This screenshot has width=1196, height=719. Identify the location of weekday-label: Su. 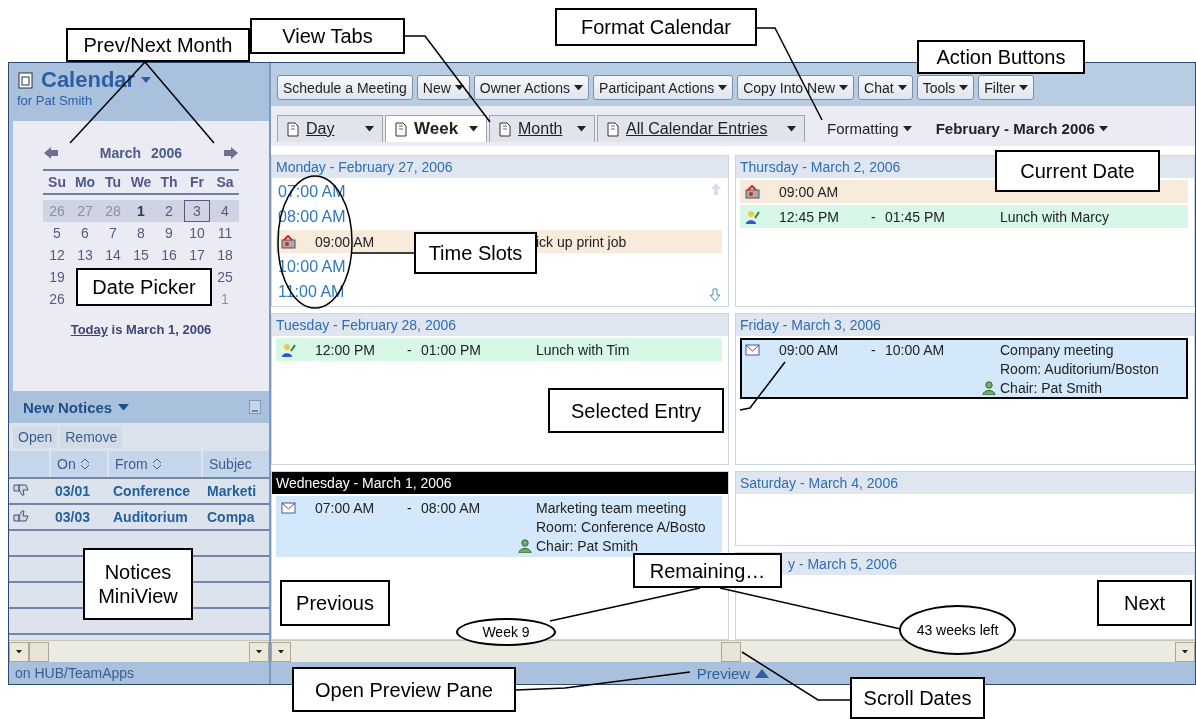
(57, 182).